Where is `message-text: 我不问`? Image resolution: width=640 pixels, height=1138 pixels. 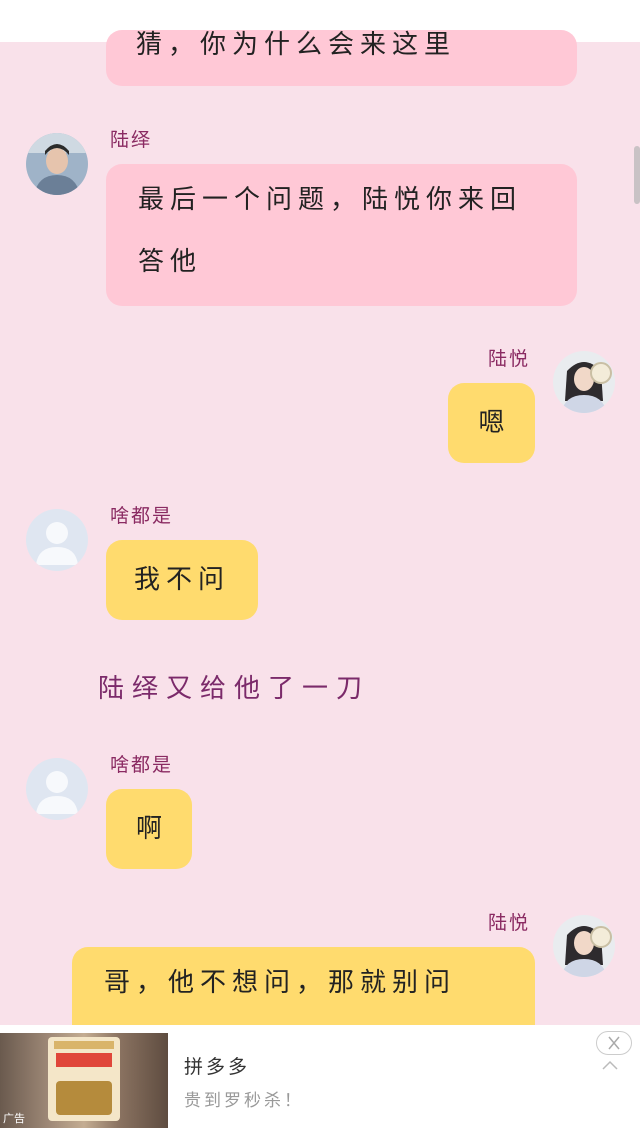
message-text: 我不问 is located at coordinates (181, 580).